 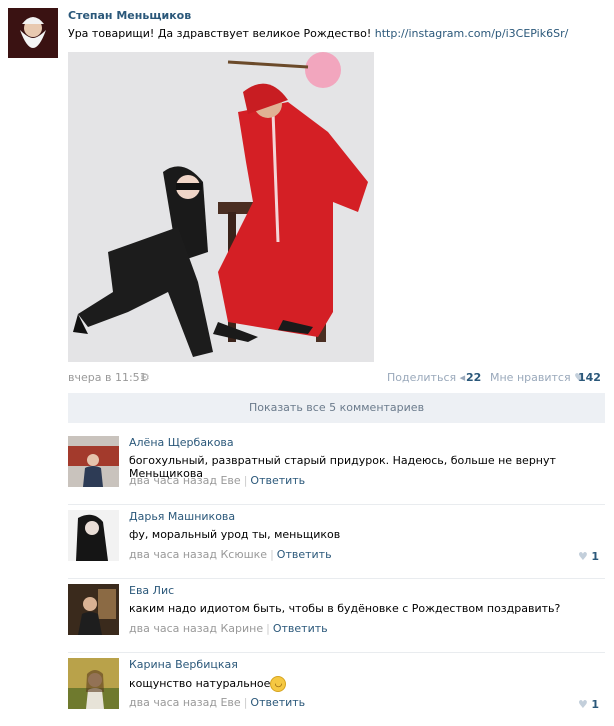 What do you see at coordinates (364, 684) in the screenshot?
I see `comment-text: кощунство натуральное ◡` at bounding box center [364, 684].